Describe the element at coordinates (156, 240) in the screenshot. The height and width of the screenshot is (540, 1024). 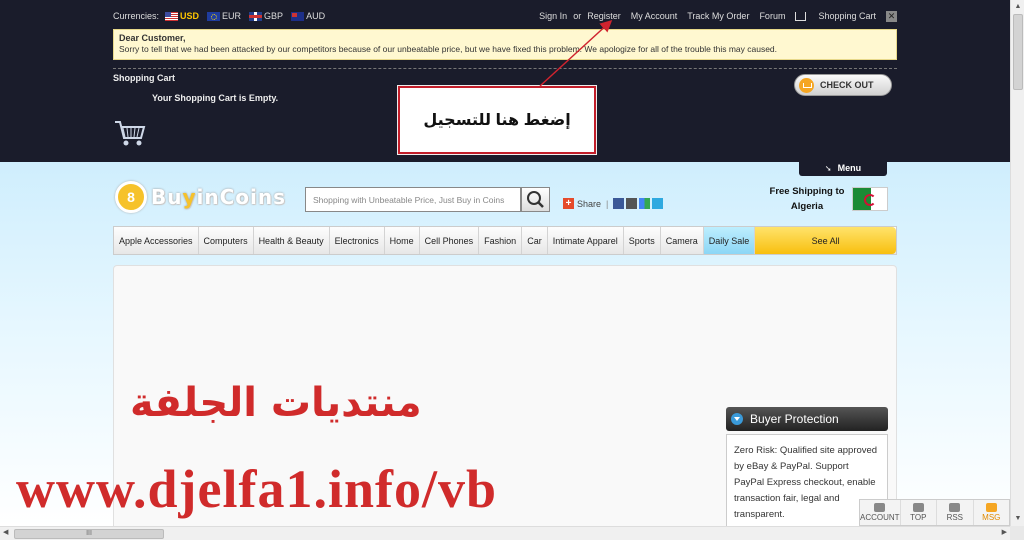
I see `nav-apple-accessories: Apple Accessories` at that location.